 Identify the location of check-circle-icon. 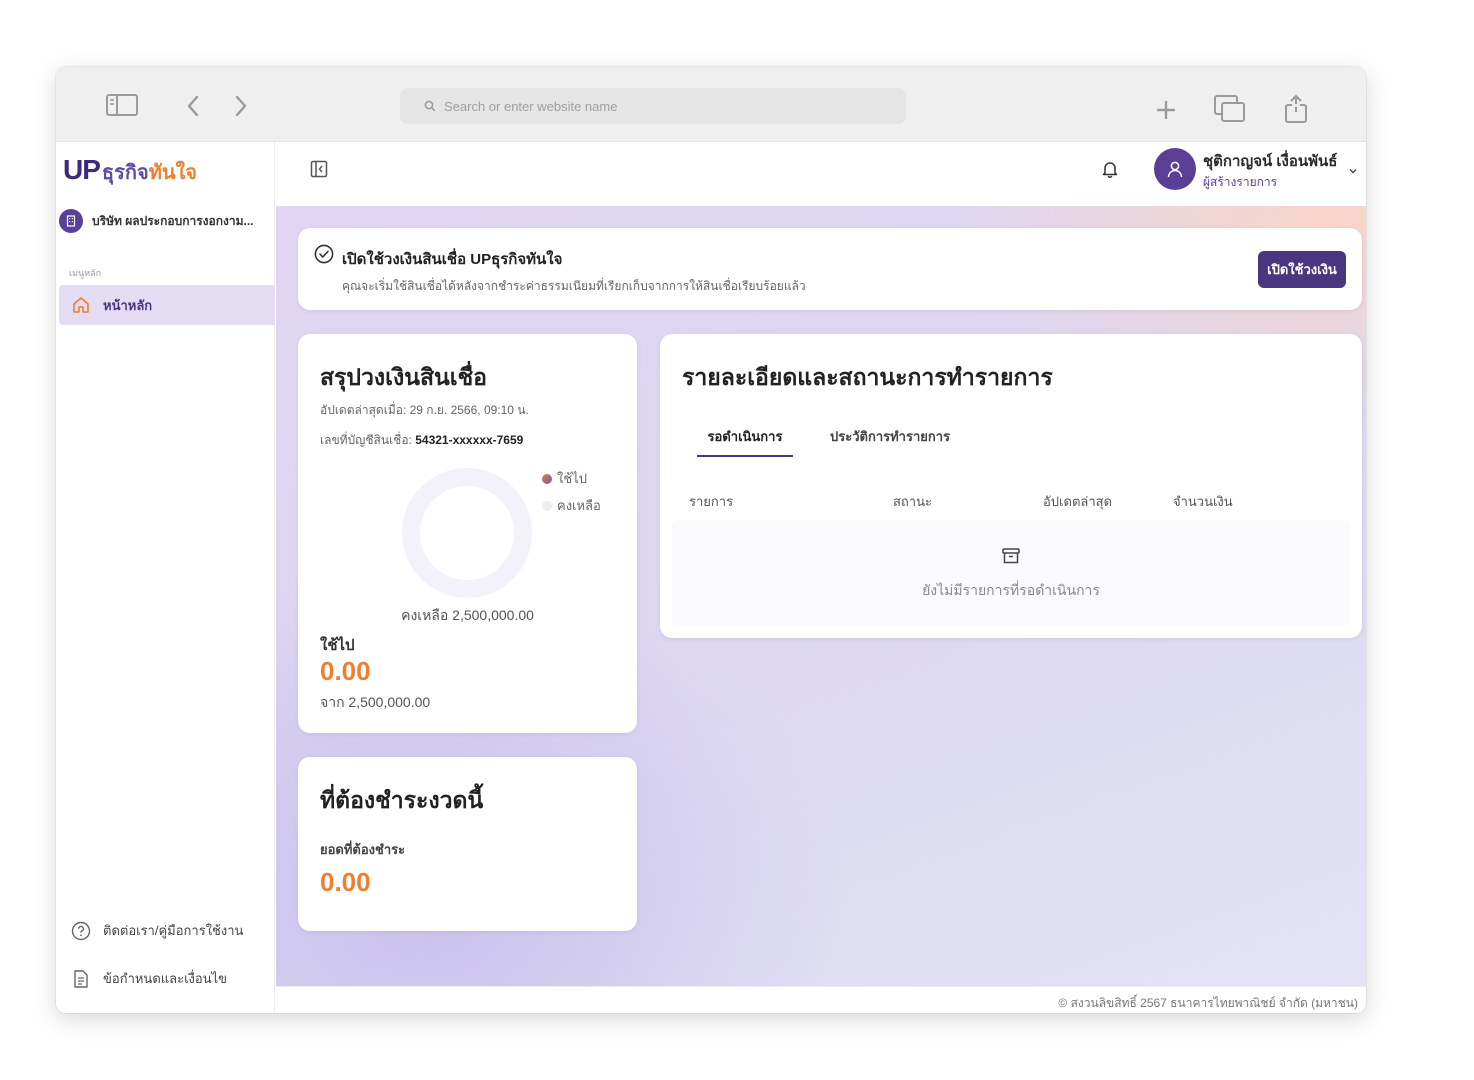
(324, 256).